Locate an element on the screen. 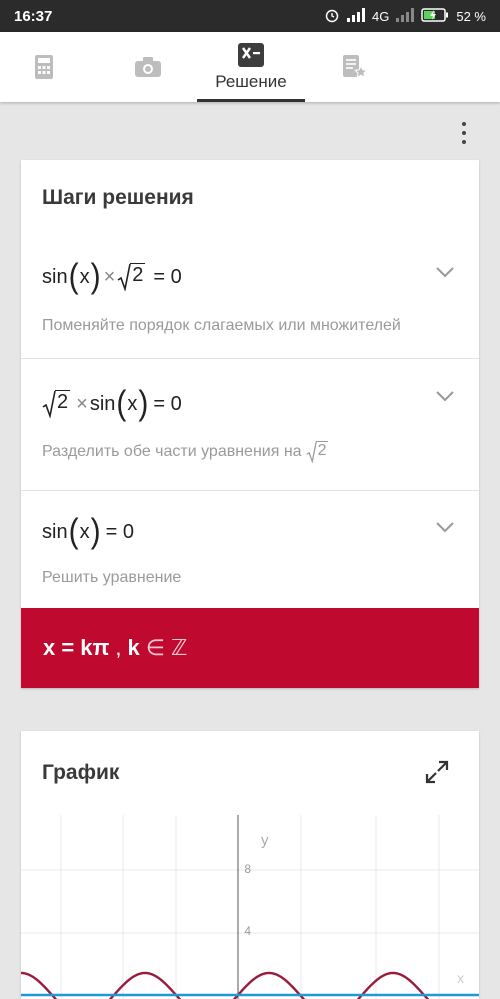  overflow-menu-icon is located at coordinates (464, 133).